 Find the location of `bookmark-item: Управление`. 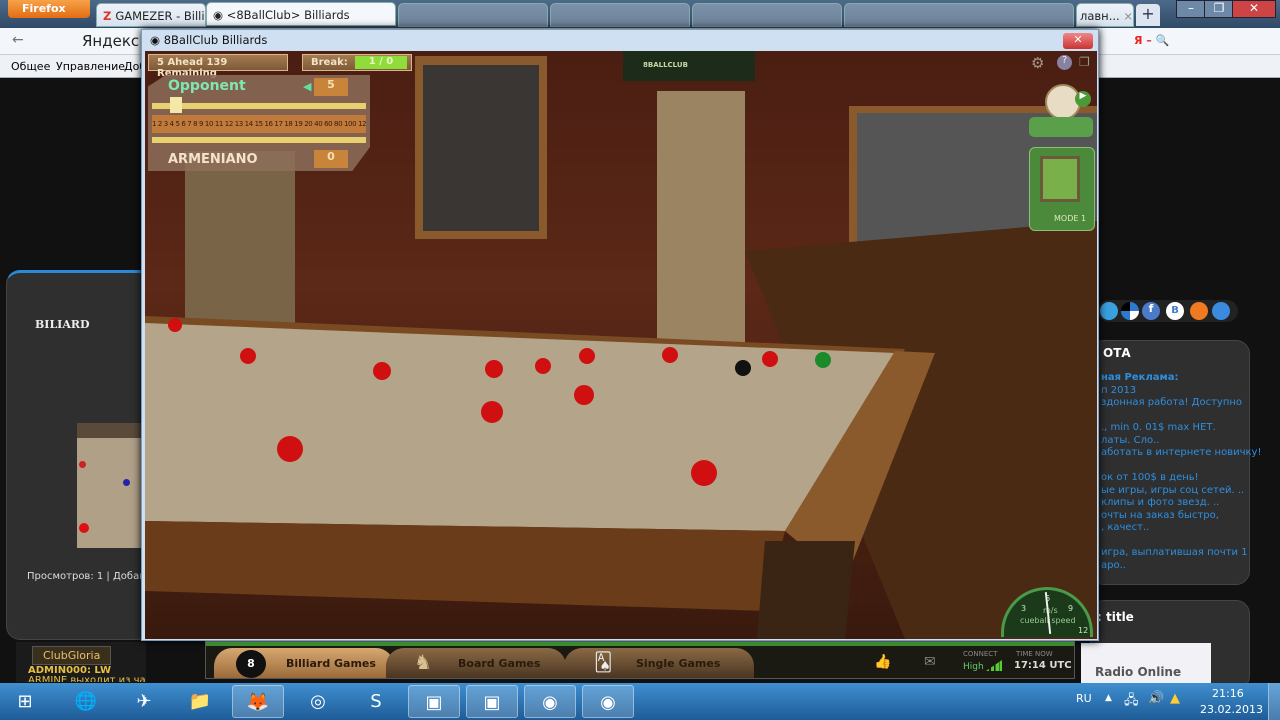

bookmark-item: Управление is located at coordinates (90, 66).